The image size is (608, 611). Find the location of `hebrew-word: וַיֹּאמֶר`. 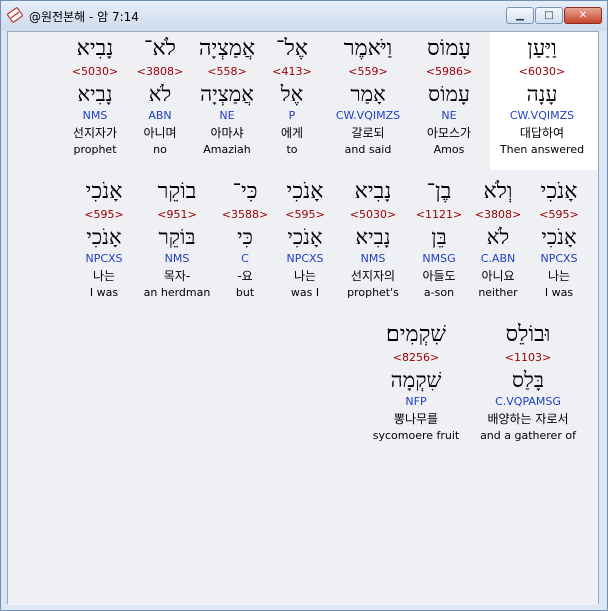

hebrew-word: וַיֹּאמֶר is located at coordinates (368, 48).